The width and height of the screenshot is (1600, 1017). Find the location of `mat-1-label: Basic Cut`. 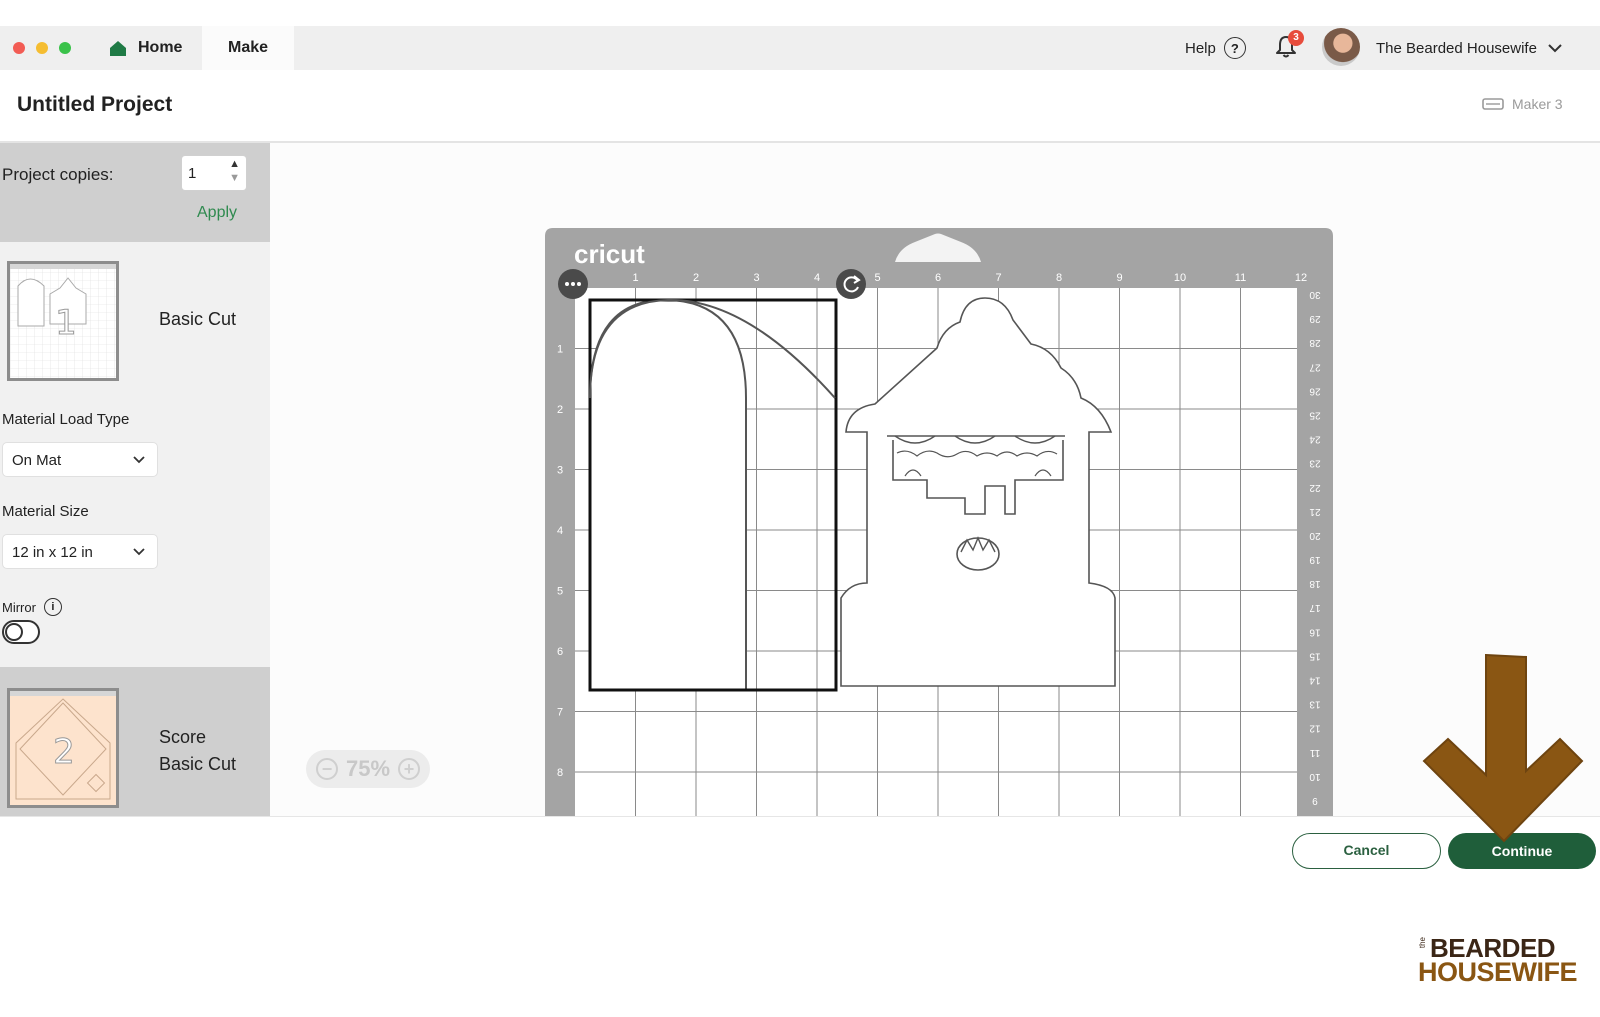

mat-1-label: Basic Cut is located at coordinates (198, 319).